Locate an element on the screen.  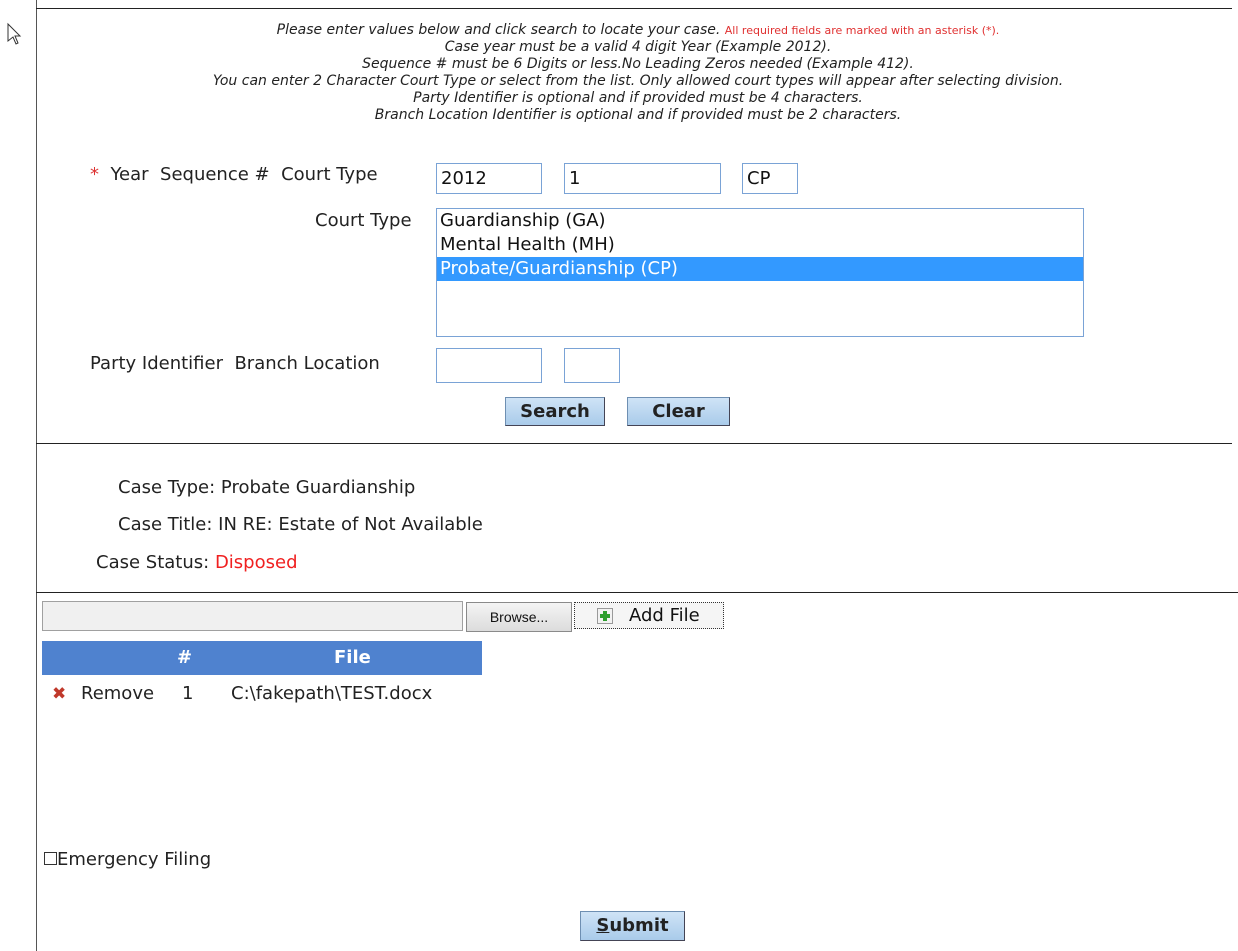
file-row-number: 1 is located at coordinates (188, 693).